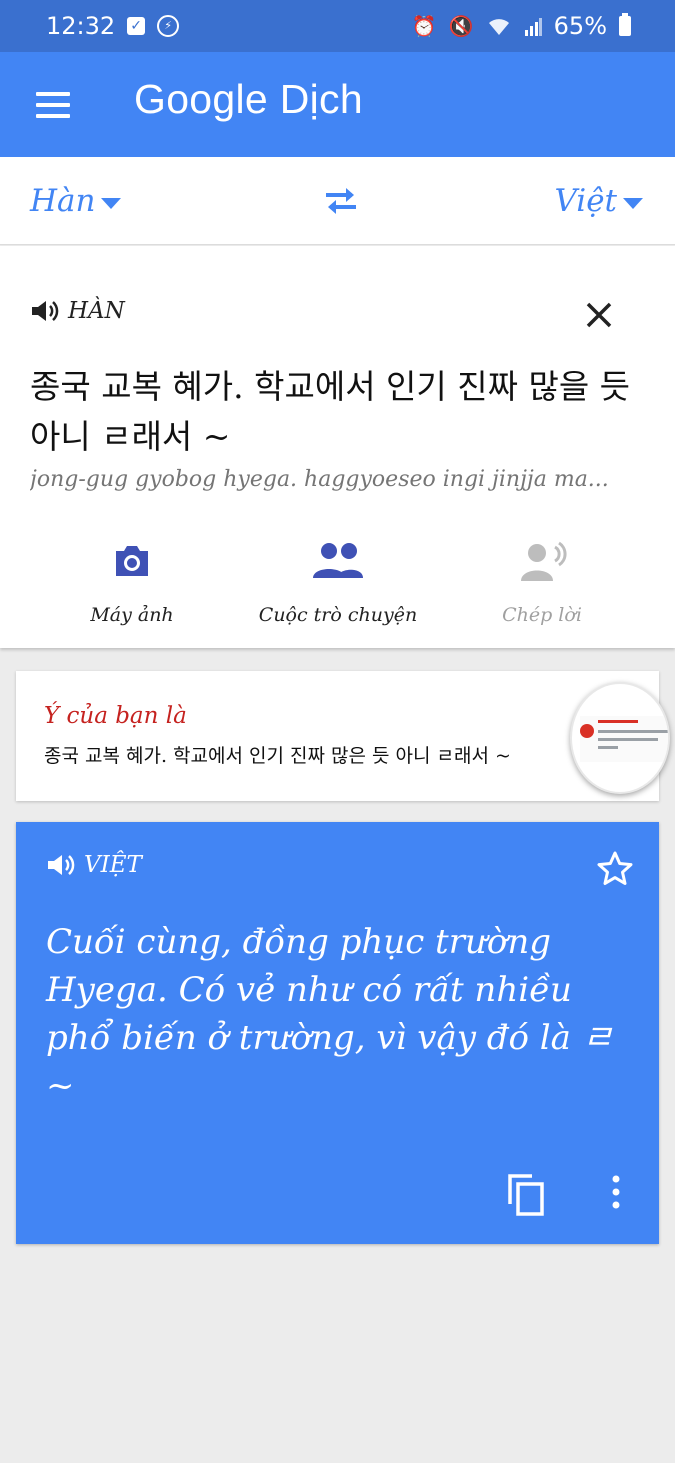  Describe the element at coordinates (132, 581) in the screenshot. I see `camera-button: Máy ảnh` at that location.